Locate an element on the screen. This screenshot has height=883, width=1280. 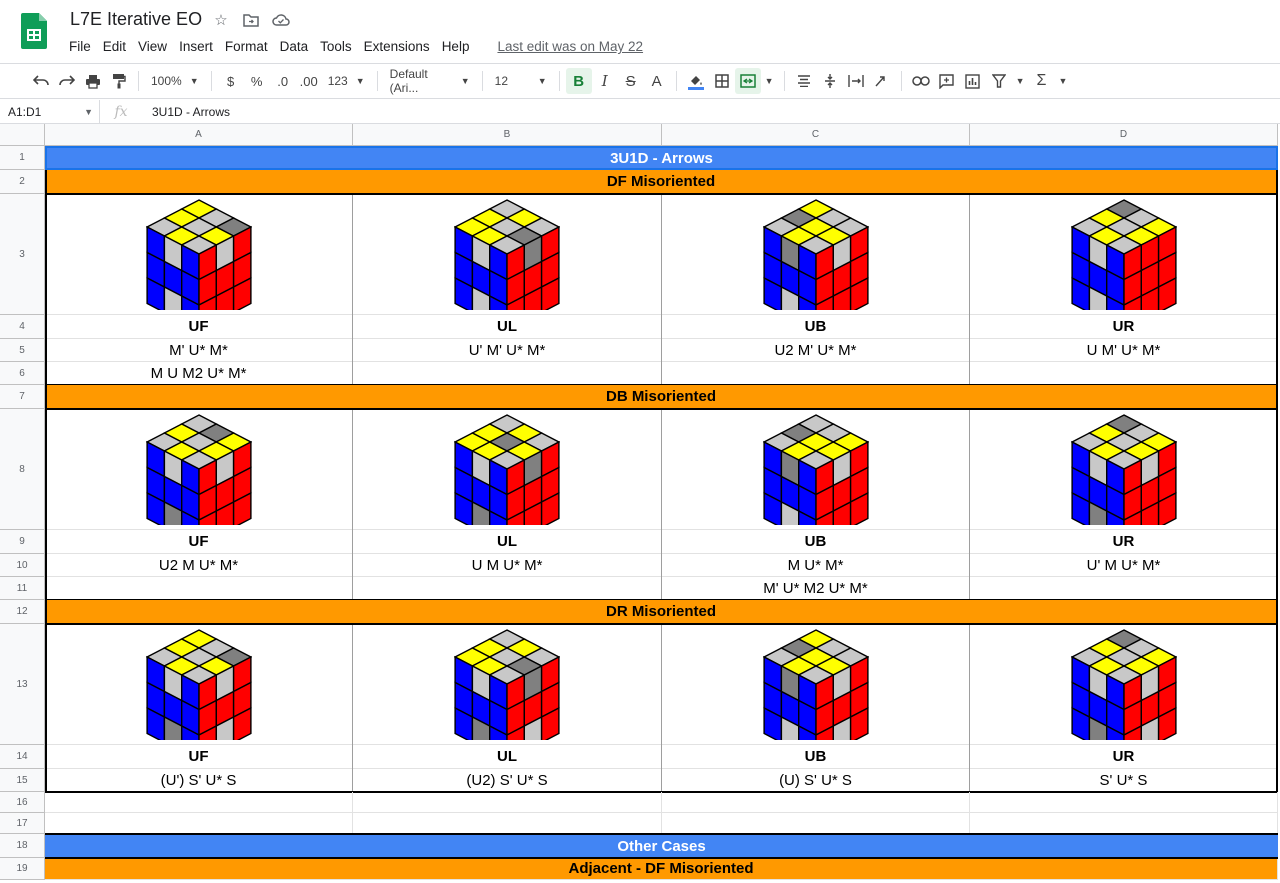
text-rotation-icon is located at coordinates (882, 81).